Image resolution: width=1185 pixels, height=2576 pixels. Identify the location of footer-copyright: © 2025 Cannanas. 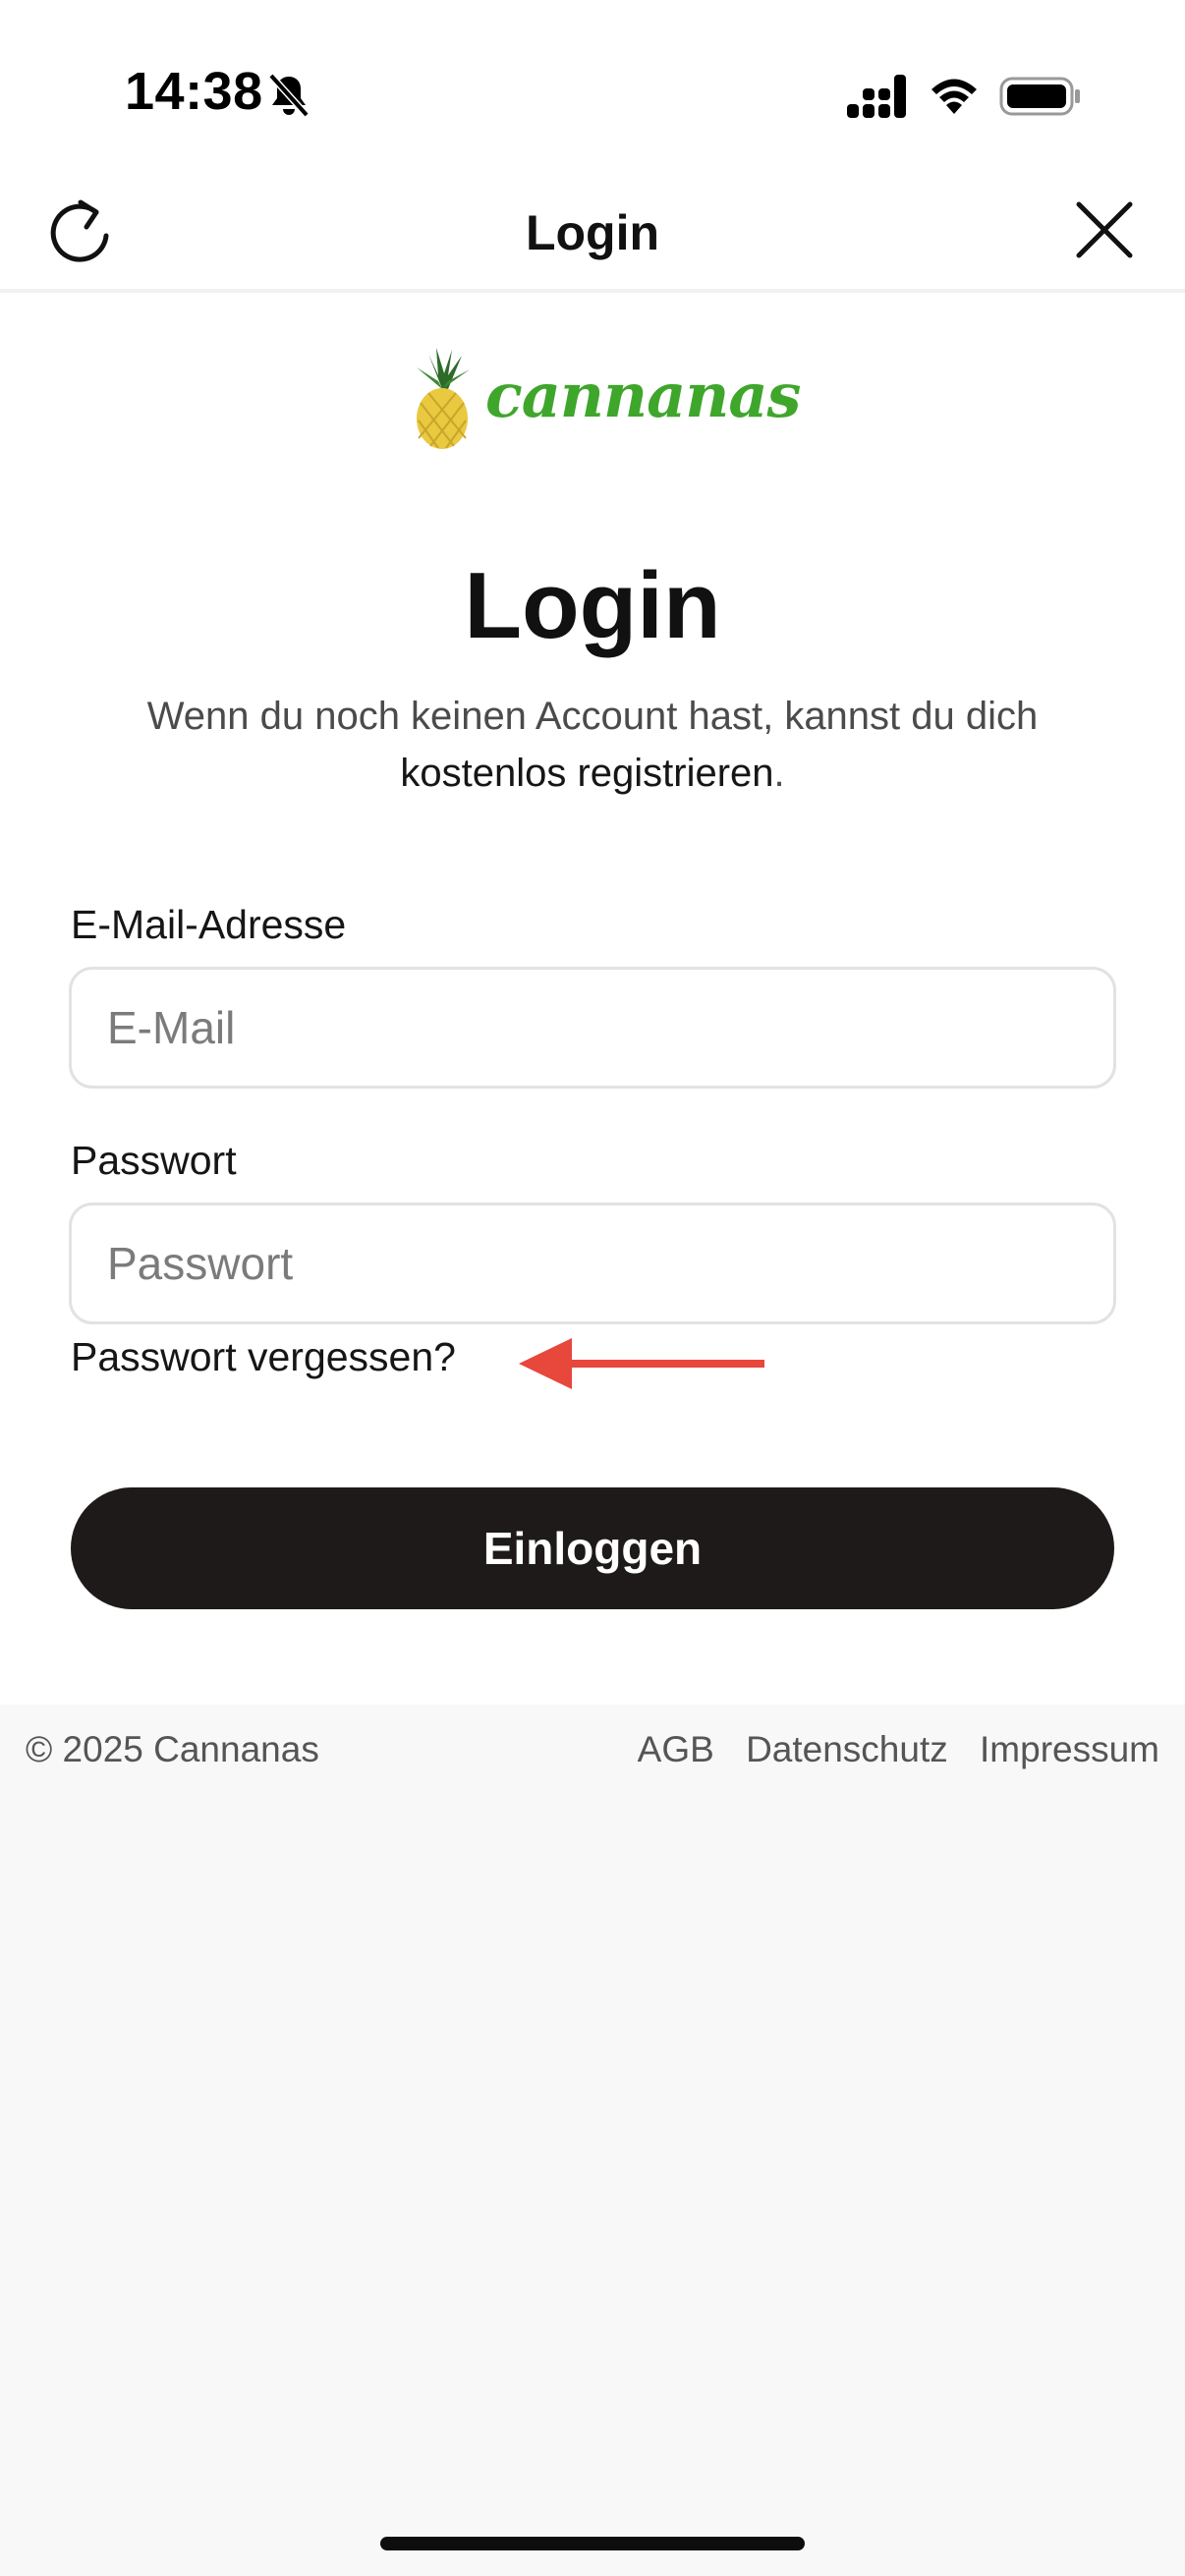
(172, 1749).